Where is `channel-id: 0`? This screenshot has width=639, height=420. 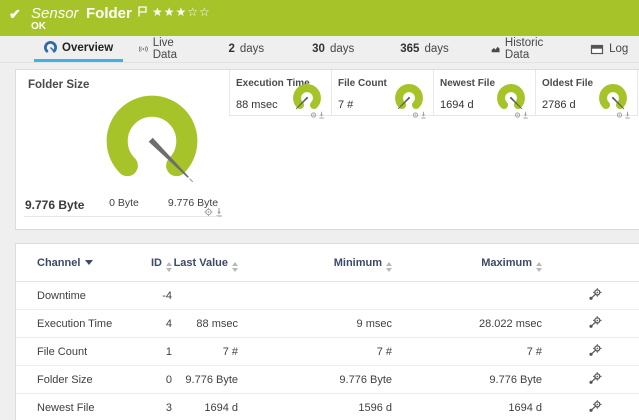 channel-id: 0 is located at coordinates (159, 379).